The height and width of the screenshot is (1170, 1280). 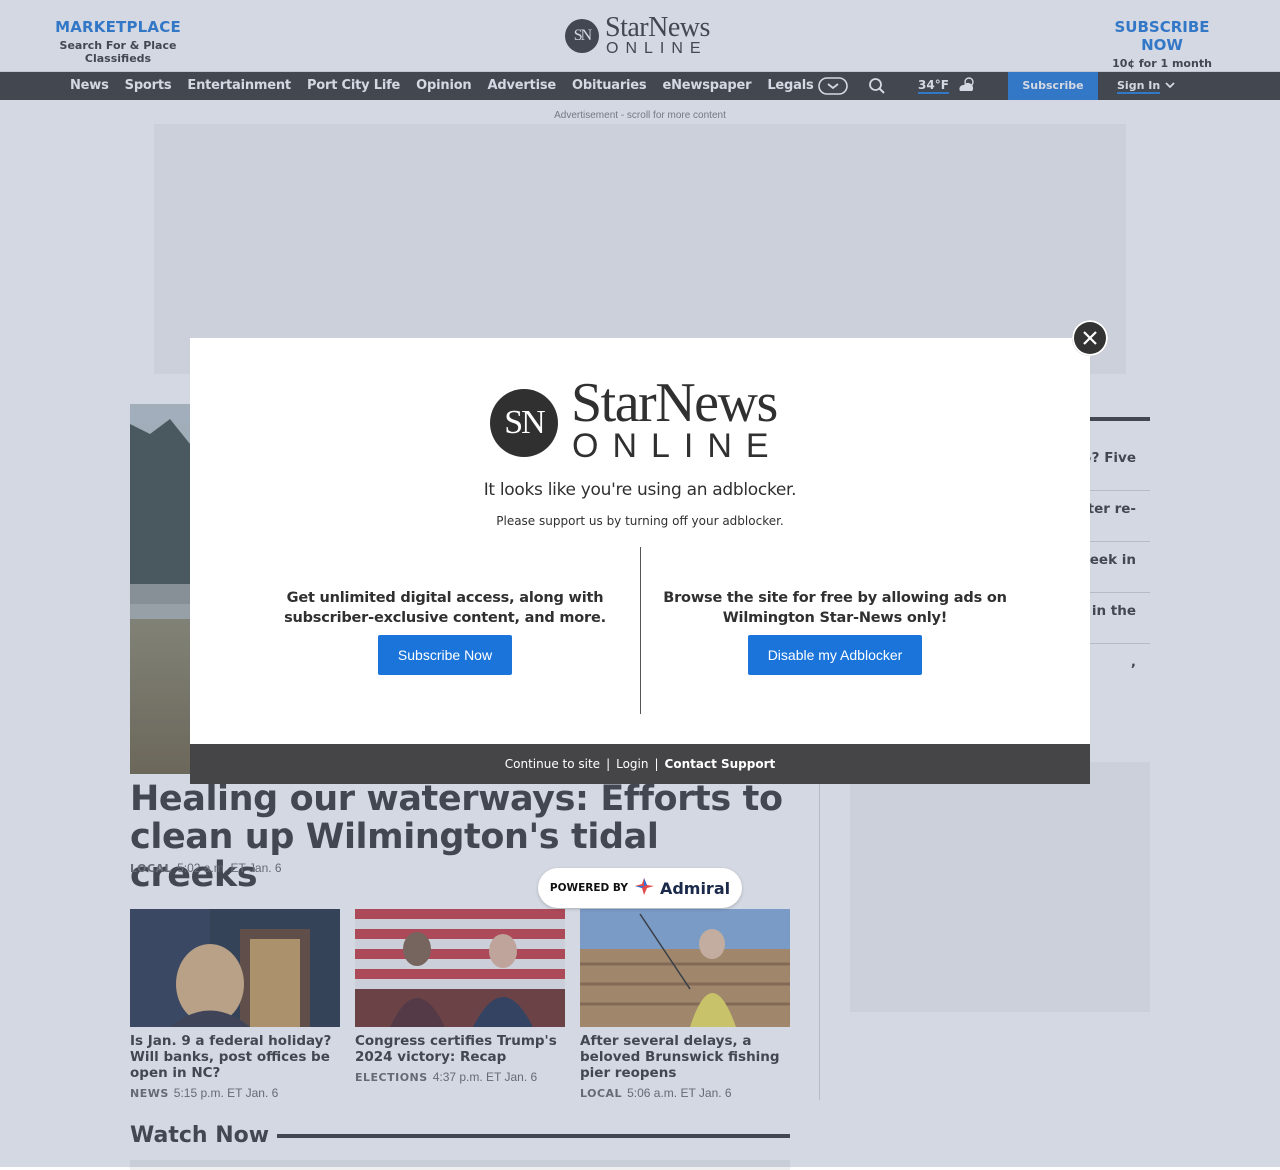 What do you see at coordinates (644, 888) in the screenshot?
I see `admiral-logo-icon` at bounding box center [644, 888].